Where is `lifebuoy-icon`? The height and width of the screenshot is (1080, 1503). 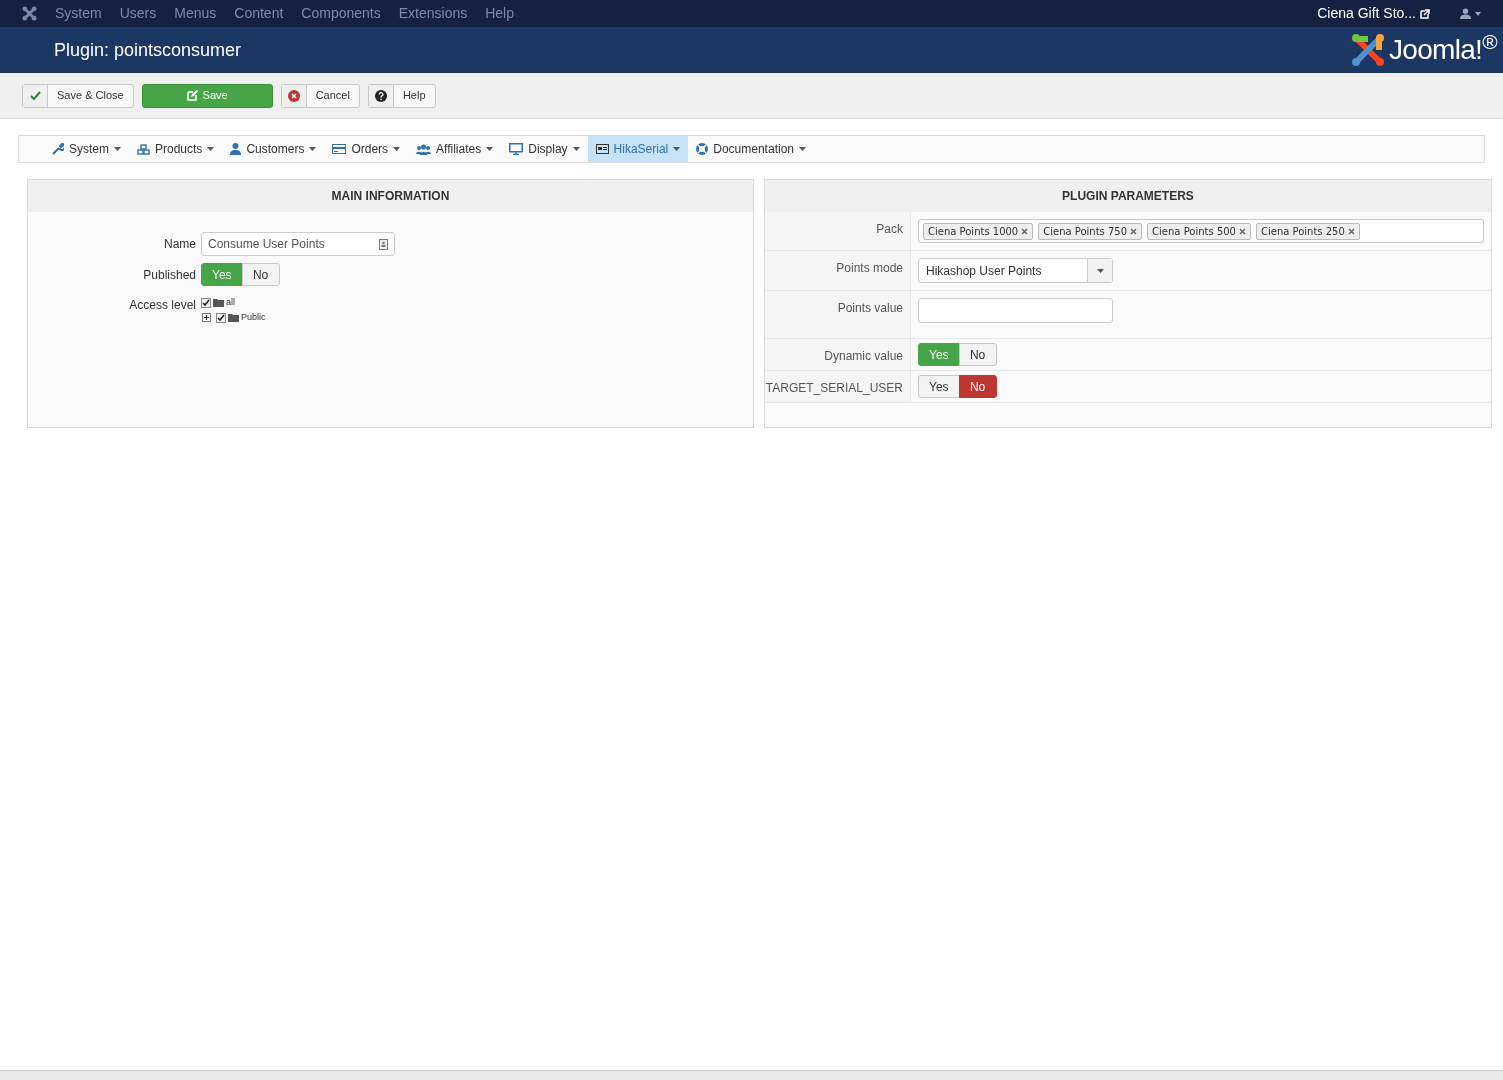
lifebuoy-icon is located at coordinates (702, 149).